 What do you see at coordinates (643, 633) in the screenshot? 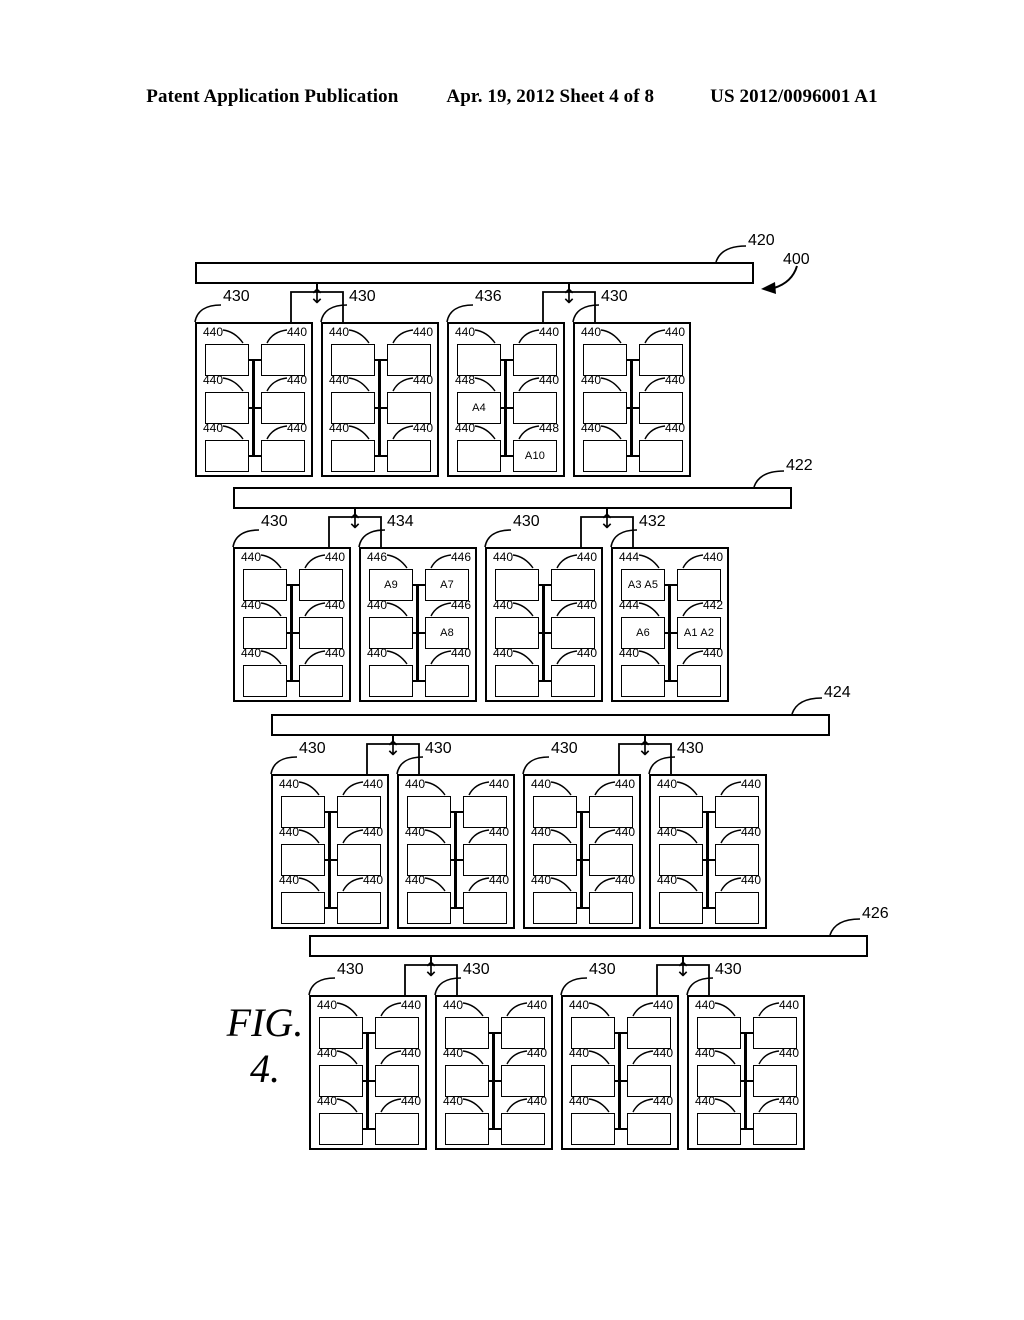
I see `processor-cell: A6` at bounding box center [643, 633].